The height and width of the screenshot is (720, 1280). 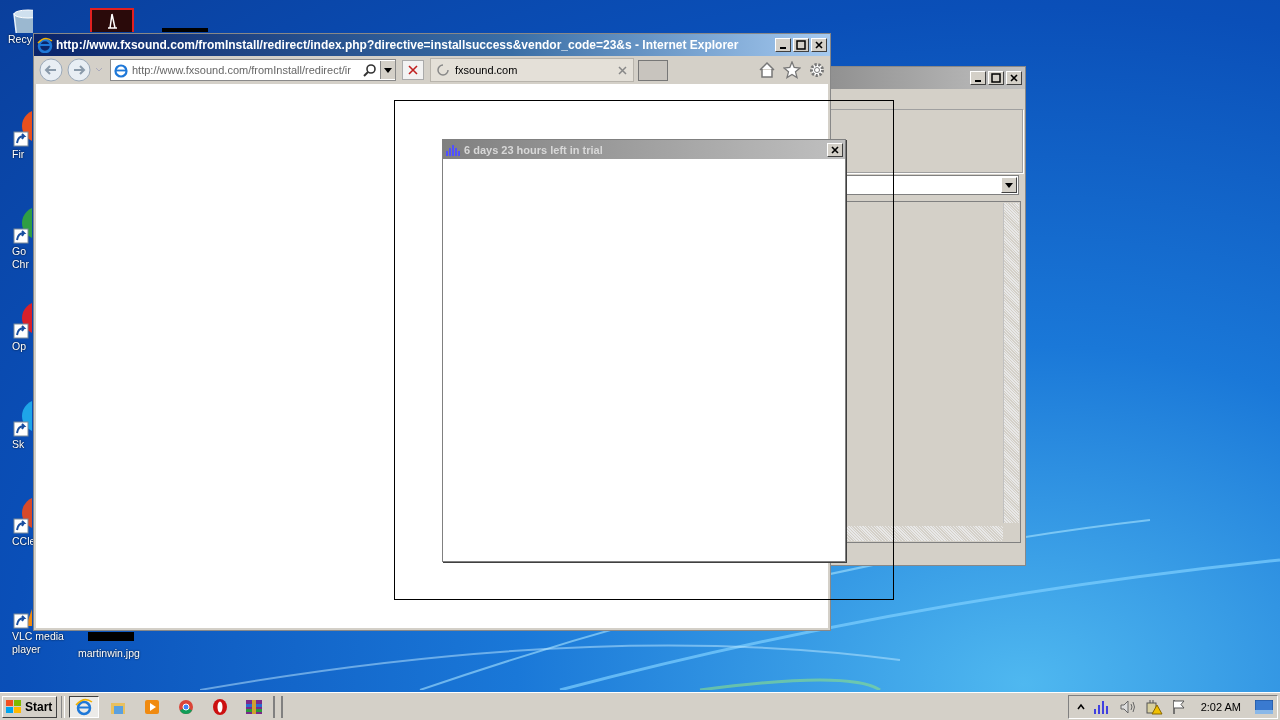 What do you see at coordinates (14, 706) in the screenshot?
I see `windows-logo-icon` at bounding box center [14, 706].